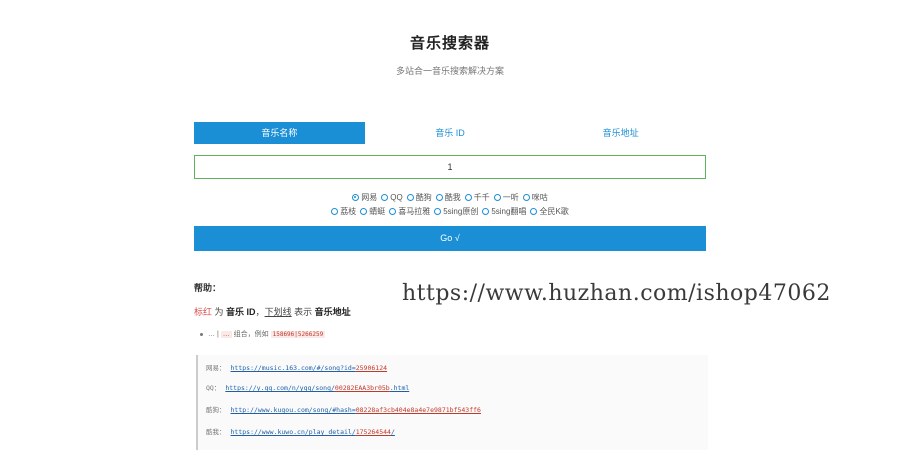 Image resolution: width=900 pixels, height=450 pixels. I want to click on radio-label: 网易, so click(369, 197).